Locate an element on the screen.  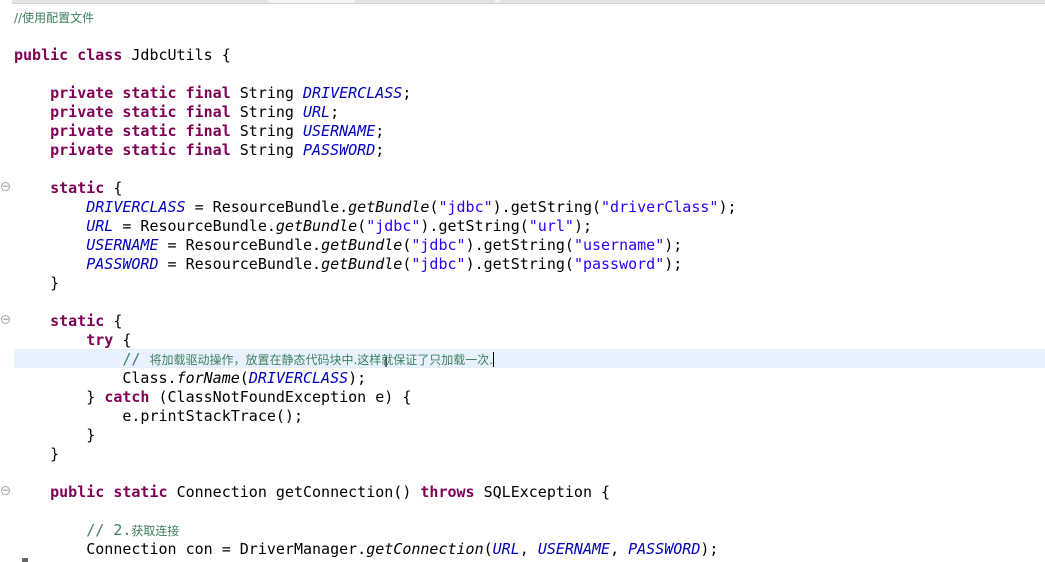
text-caret is located at coordinates (494, 359).